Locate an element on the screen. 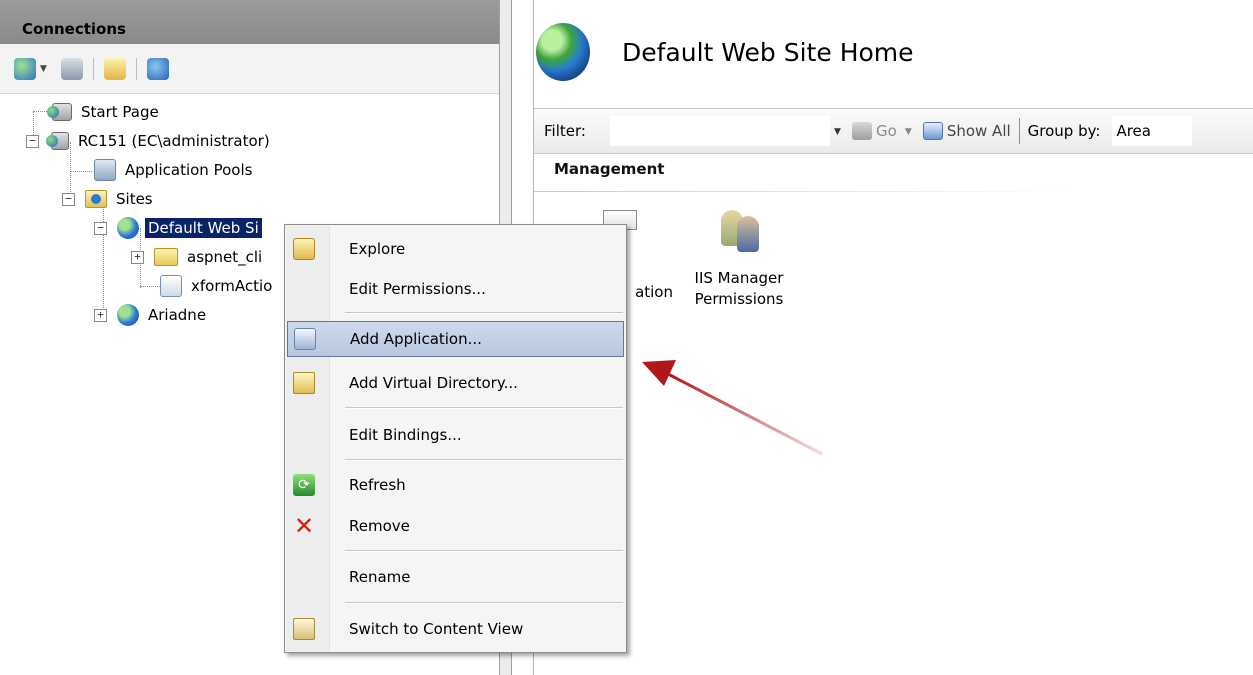 This screenshot has height=675, width=1253. binoculars-icon is located at coordinates (862, 131).